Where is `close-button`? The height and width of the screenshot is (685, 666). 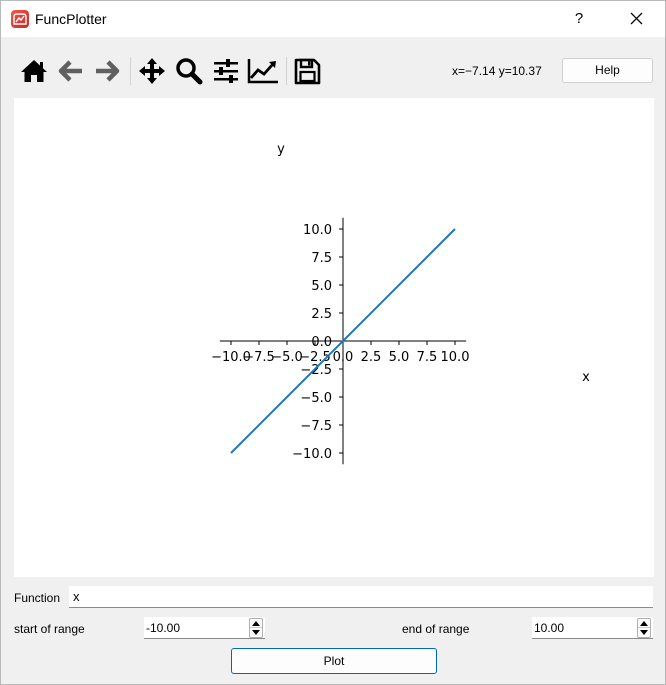
close-button is located at coordinates (636, 19).